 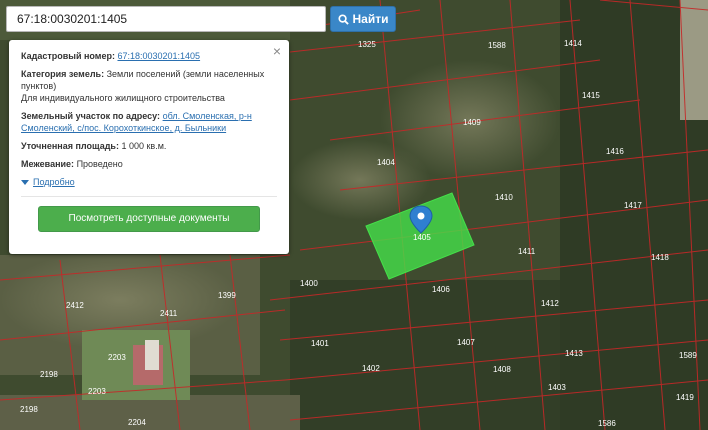 I want to click on parcel-label: 1325, so click(x=367, y=44).